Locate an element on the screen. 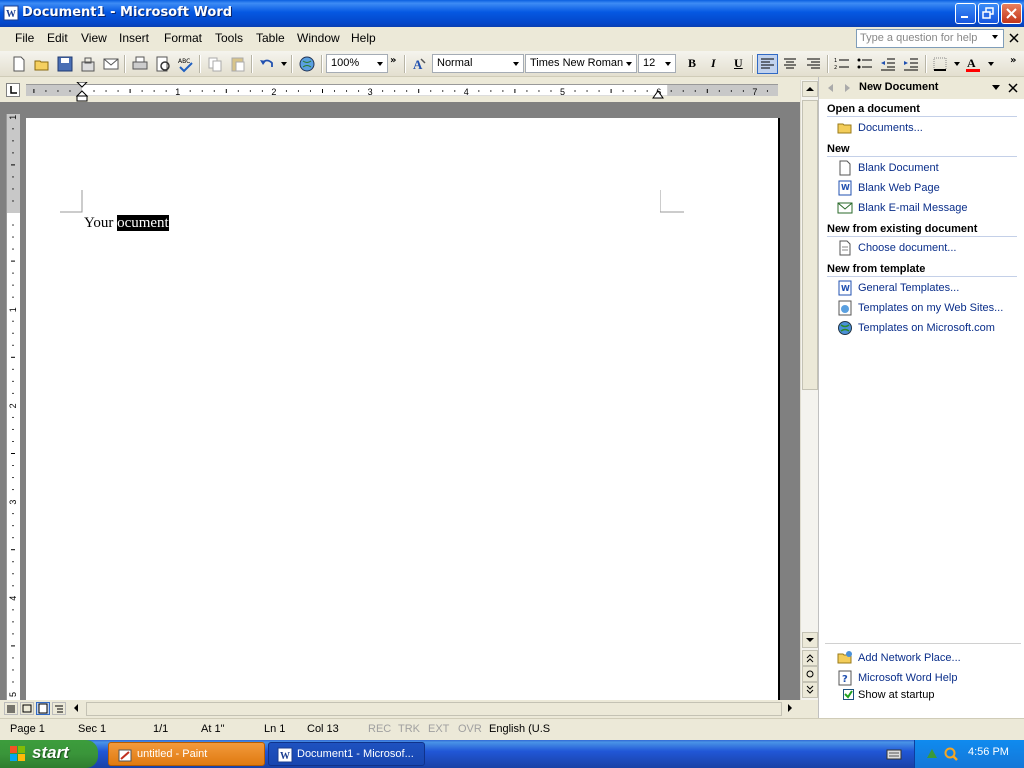  horizontal-scroll-thumb is located at coordinates (434, 709).